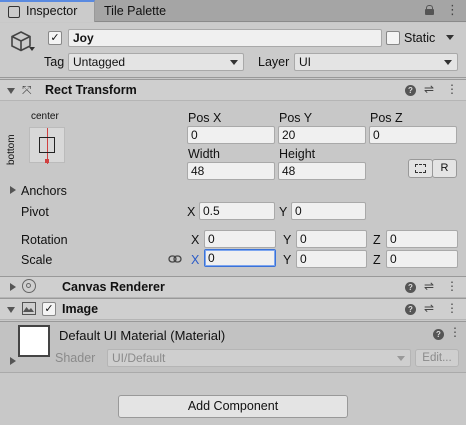 The width and height of the screenshot is (466, 425). Describe the element at coordinates (444, 168) in the screenshot. I see `raw-edit-button: R` at that location.